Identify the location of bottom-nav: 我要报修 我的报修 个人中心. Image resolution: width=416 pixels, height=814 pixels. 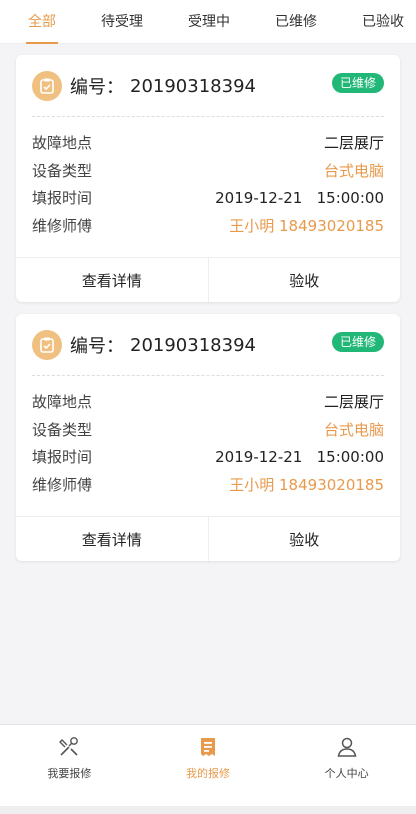
(208, 765).